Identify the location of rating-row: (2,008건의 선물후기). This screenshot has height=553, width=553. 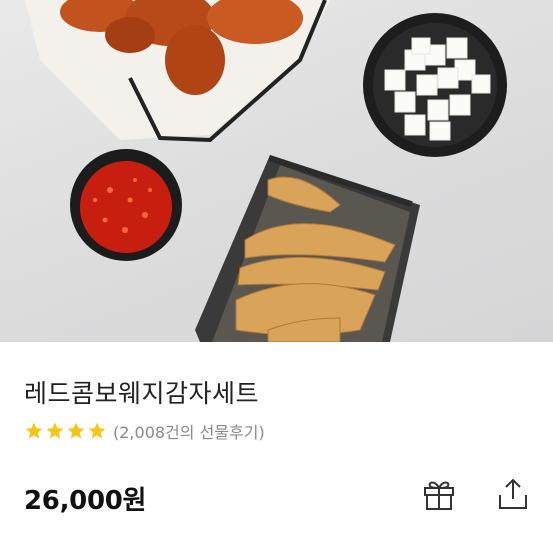
(144, 431).